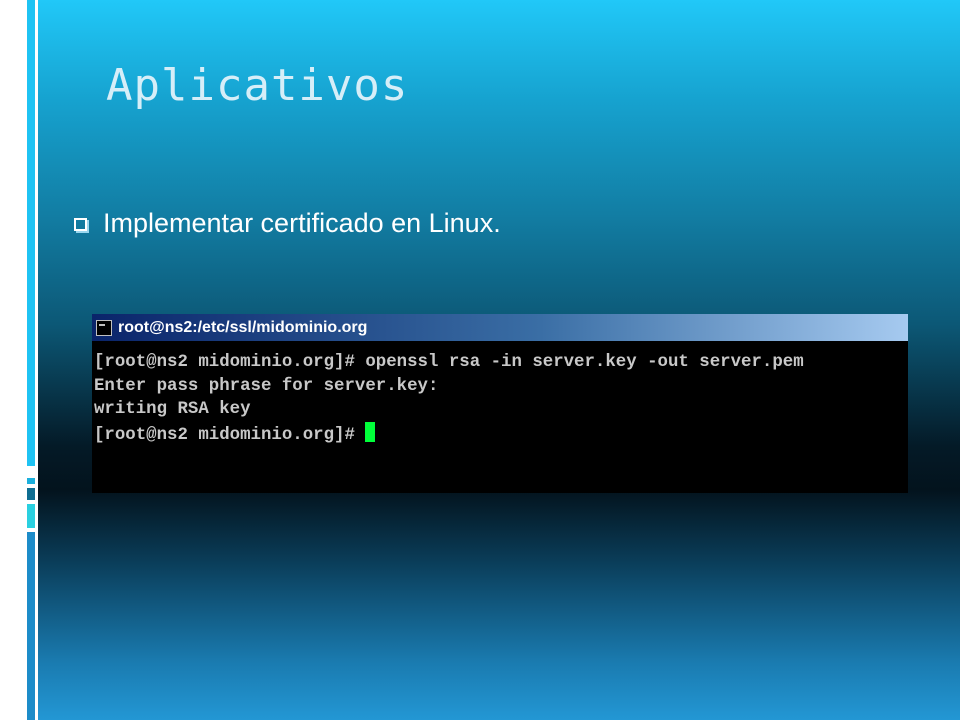 This screenshot has height=720, width=960. Describe the element at coordinates (257, 85) in the screenshot. I see `slide-title: Aplicativos` at that location.